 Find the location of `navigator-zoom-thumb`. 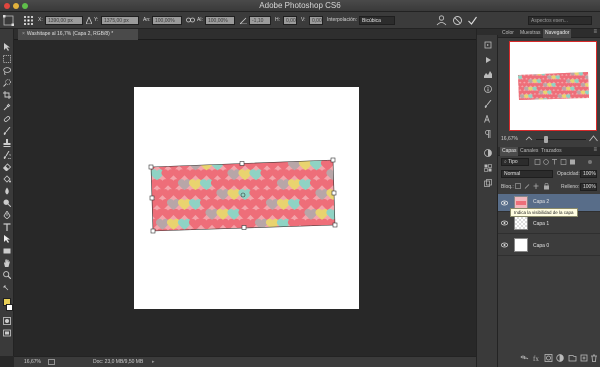

navigator-zoom-thumb is located at coordinates (546, 139).